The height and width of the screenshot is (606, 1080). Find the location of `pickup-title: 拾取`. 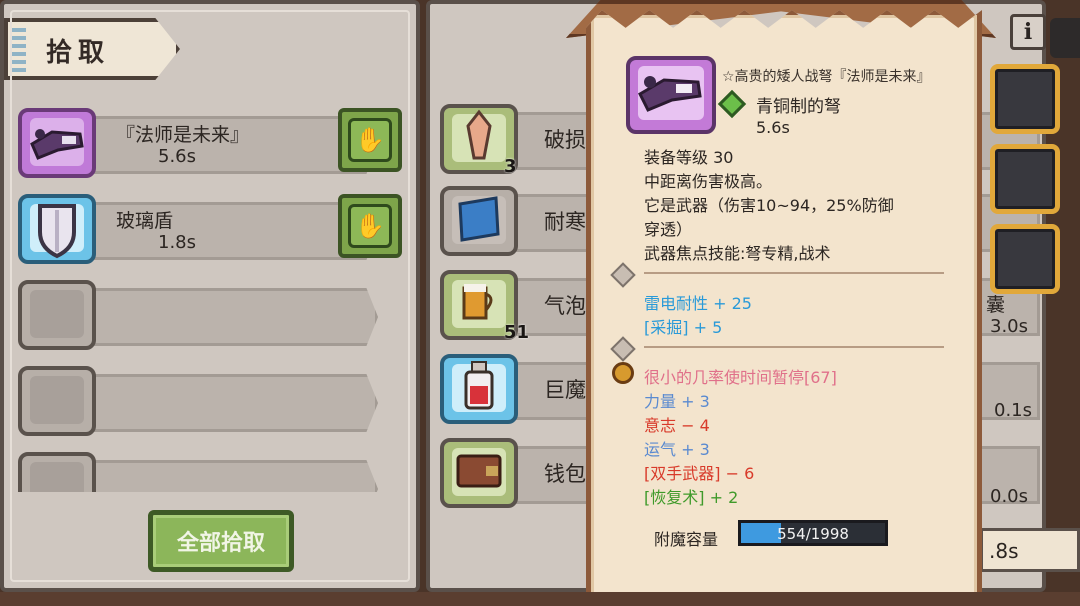

pickup-title: 拾取 is located at coordinates (78, 53).